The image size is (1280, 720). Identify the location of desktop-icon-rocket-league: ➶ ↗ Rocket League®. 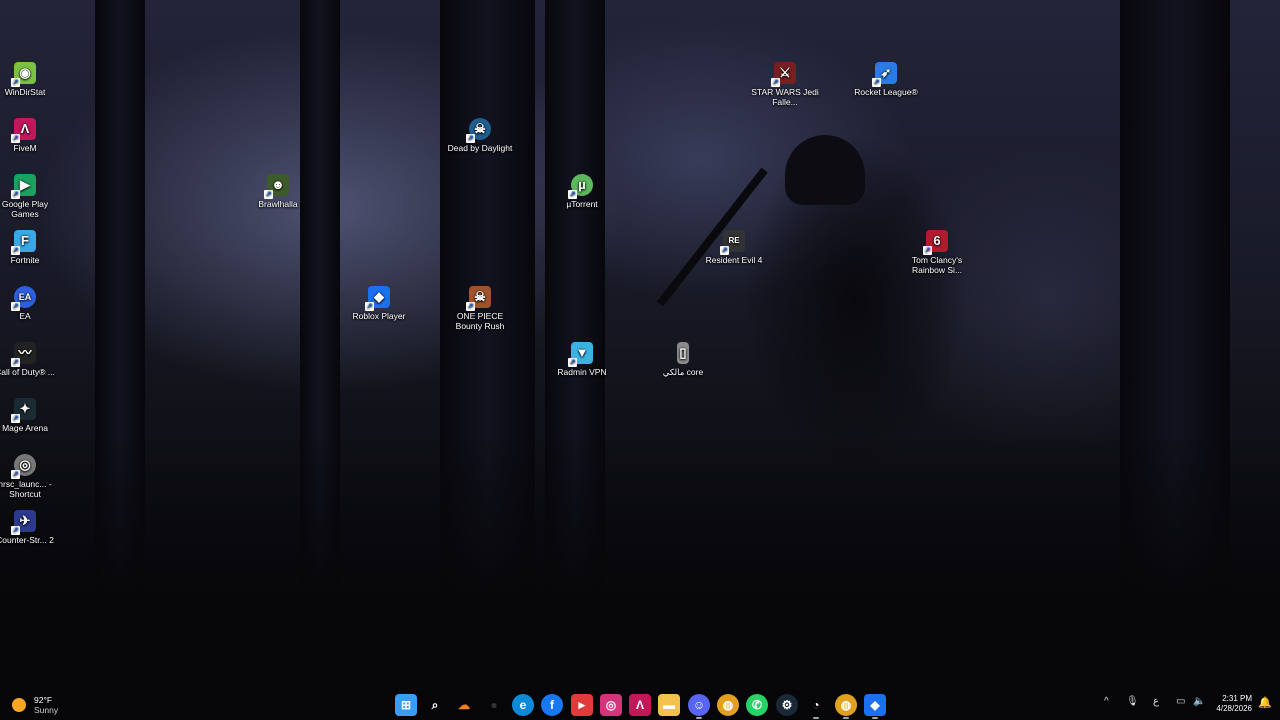
(886, 79).